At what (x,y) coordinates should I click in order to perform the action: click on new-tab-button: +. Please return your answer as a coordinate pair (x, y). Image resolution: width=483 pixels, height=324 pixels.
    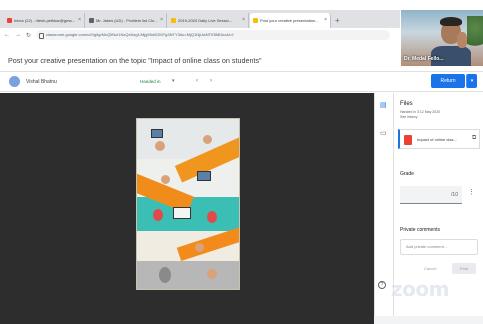
    Looking at the image, I should click on (337, 20).